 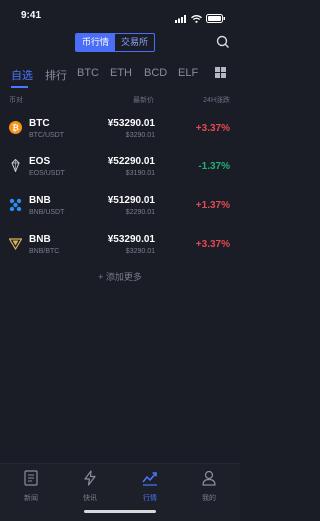 What do you see at coordinates (216, 19) in the screenshot?
I see `battery-icon` at bounding box center [216, 19].